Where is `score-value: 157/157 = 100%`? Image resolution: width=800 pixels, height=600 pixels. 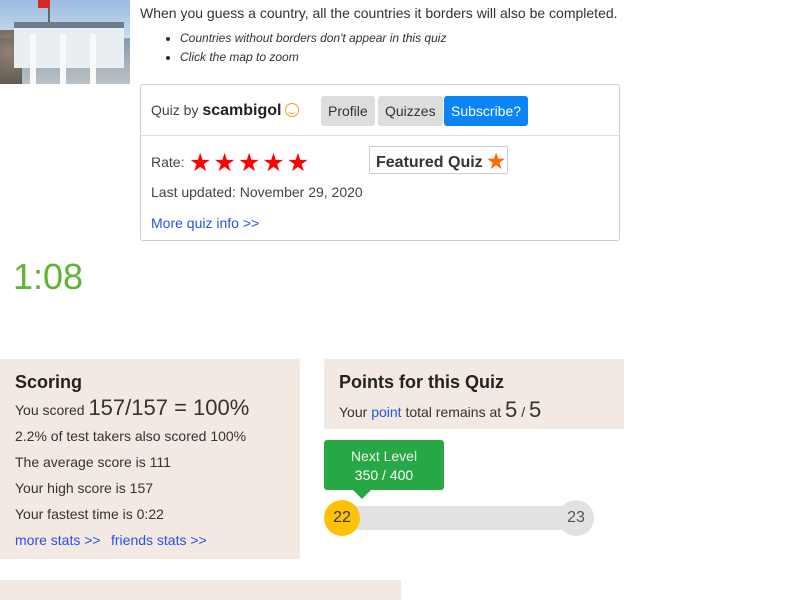 score-value: 157/157 = 100% is located at coordinates (169, 407).